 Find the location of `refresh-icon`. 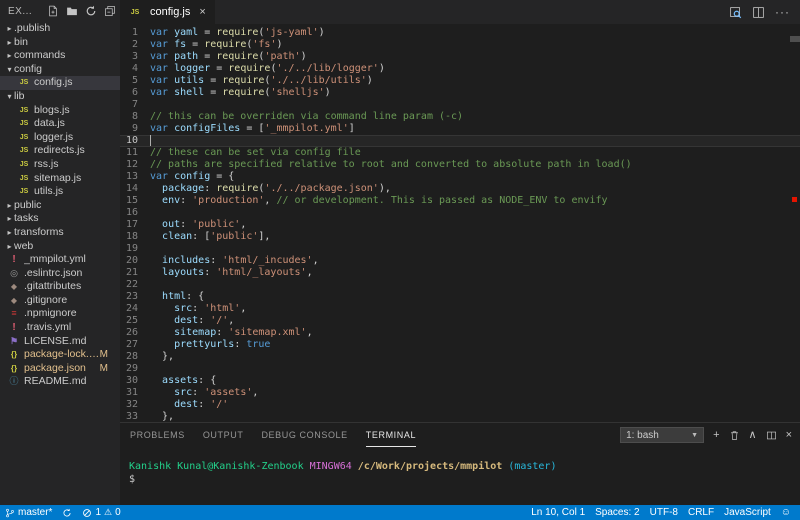

refresh-icon is located at coordinates (91, 11).